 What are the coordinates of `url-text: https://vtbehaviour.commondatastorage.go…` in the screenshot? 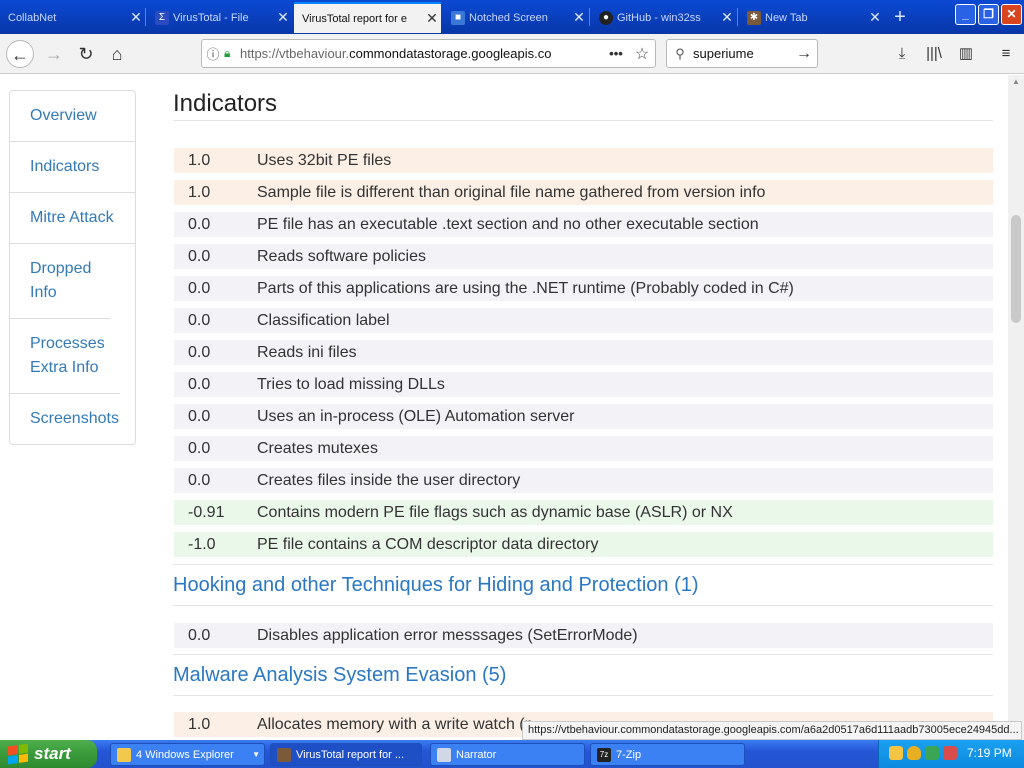 It's located at (421, 53).